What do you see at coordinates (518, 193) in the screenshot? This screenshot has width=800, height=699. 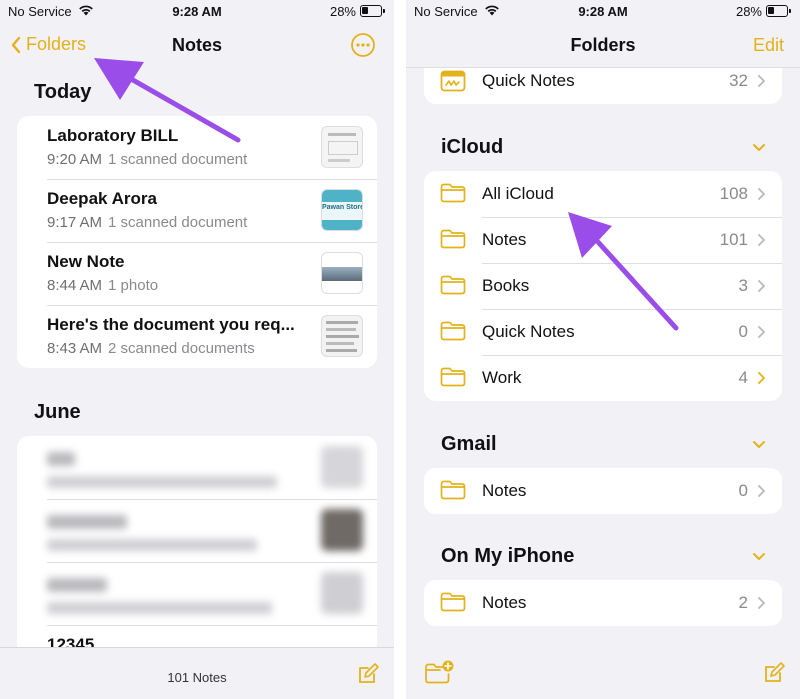 I see `folder-name: All iCloud` at bounding box center [518, 193].